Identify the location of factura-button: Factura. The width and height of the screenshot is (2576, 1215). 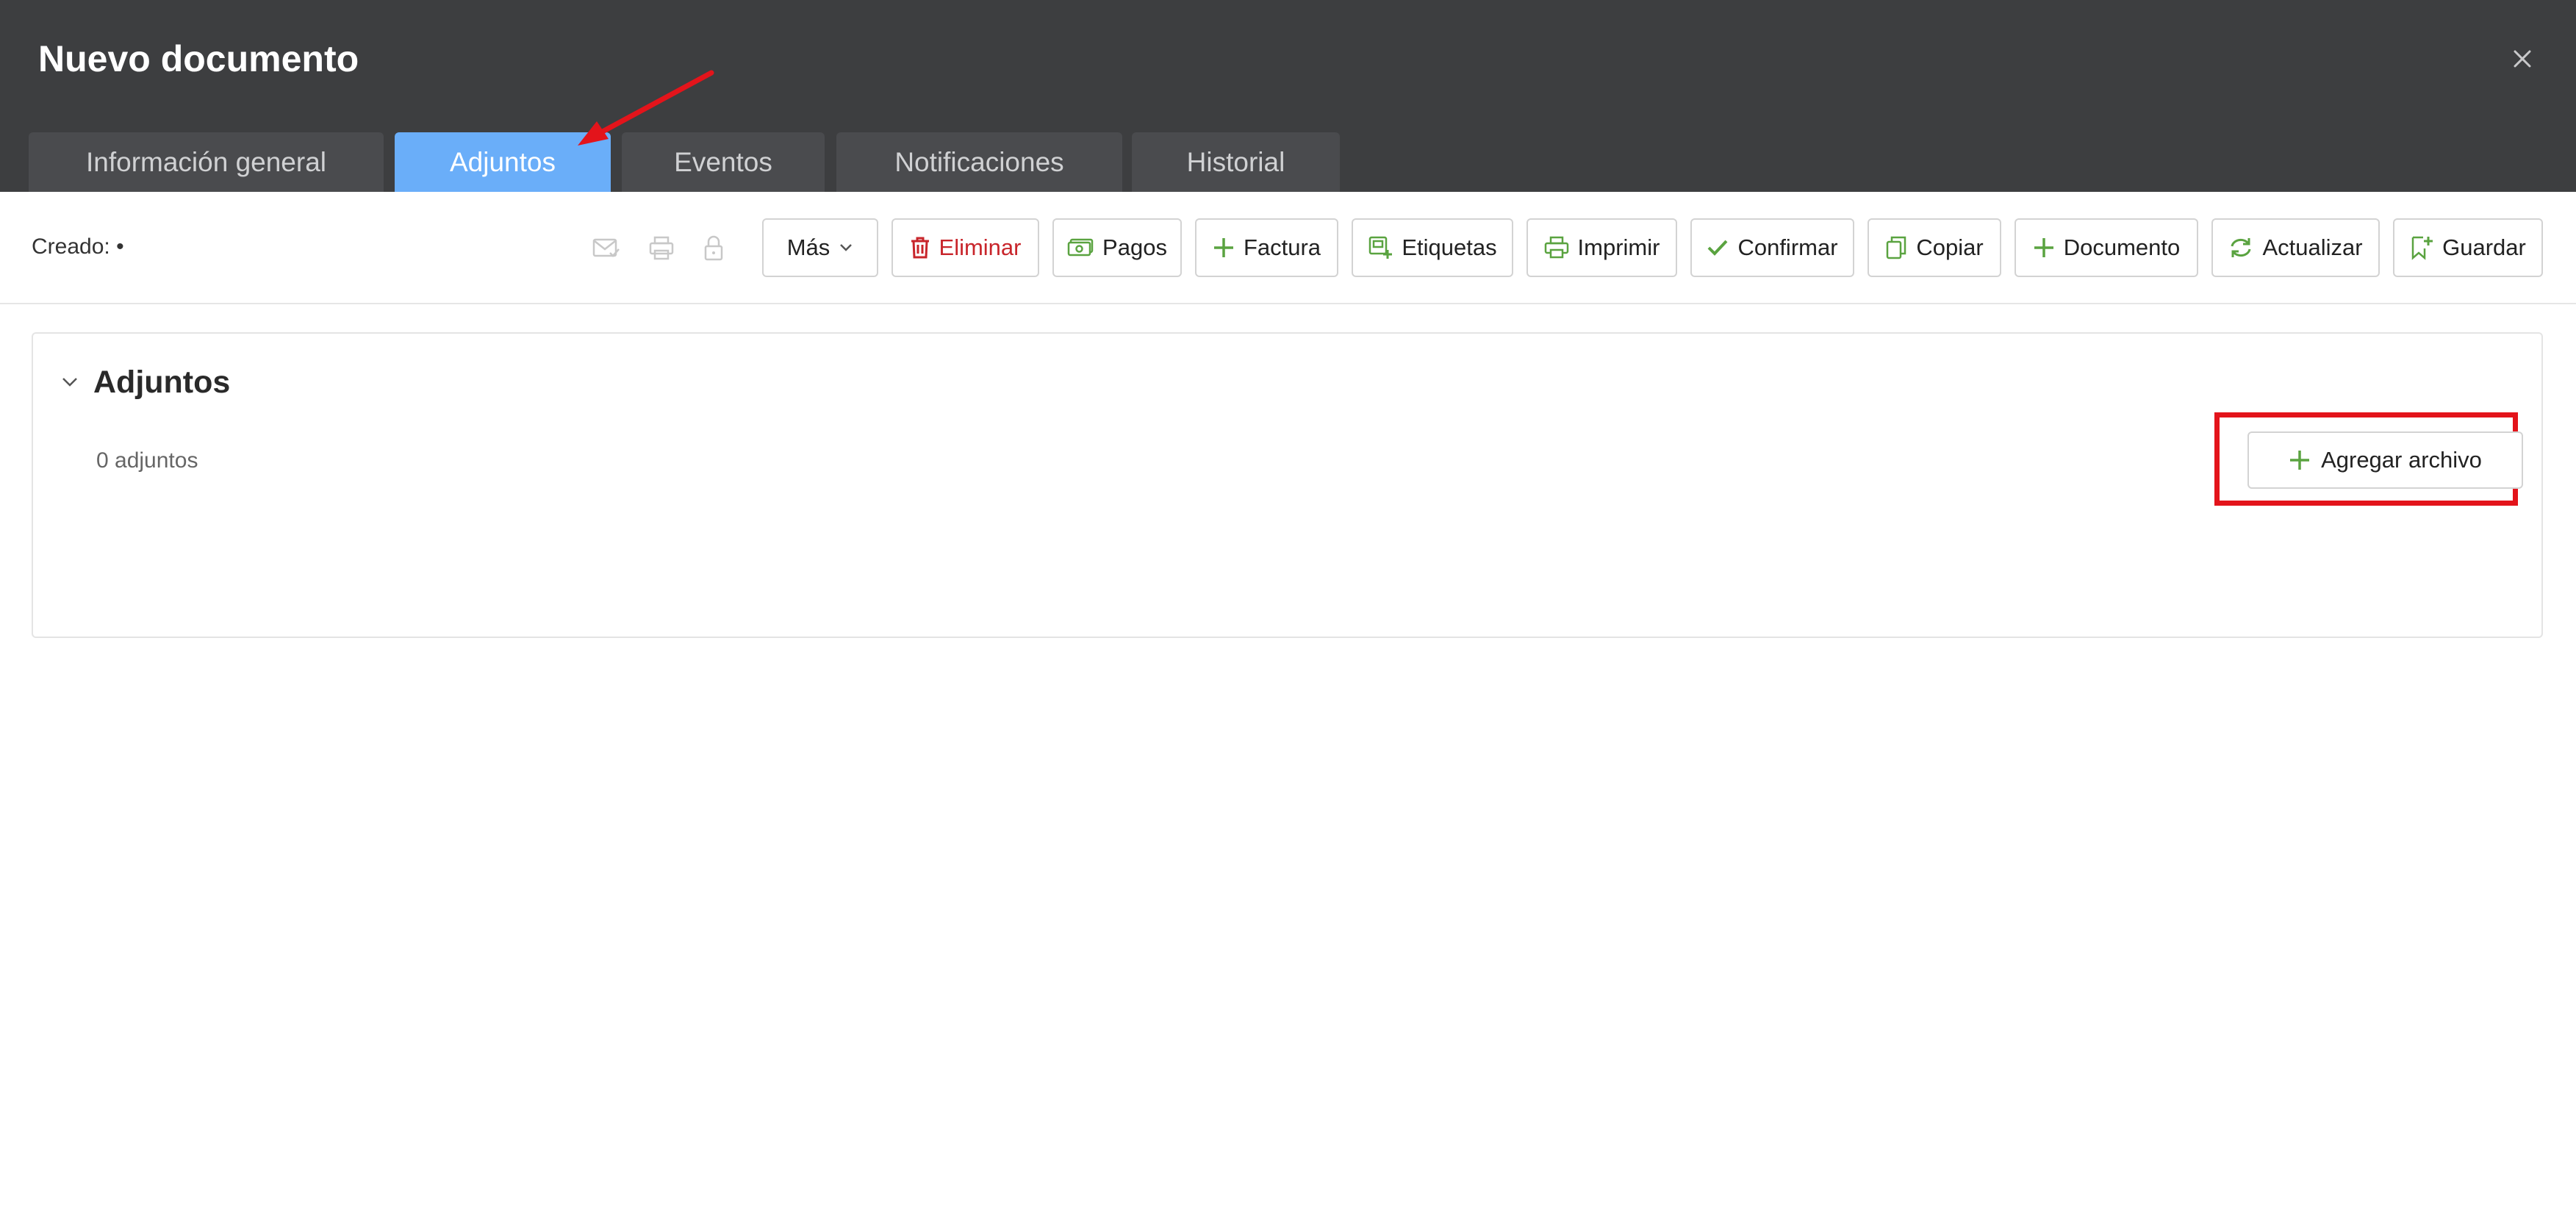
(1266, 247).